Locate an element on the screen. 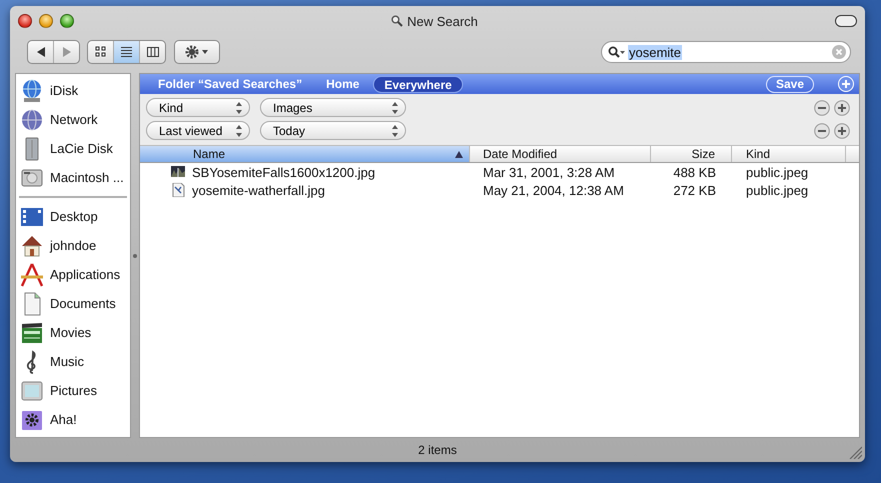 The image size is (881, 483). value-popup: Today is located at coordinates (333, 130).